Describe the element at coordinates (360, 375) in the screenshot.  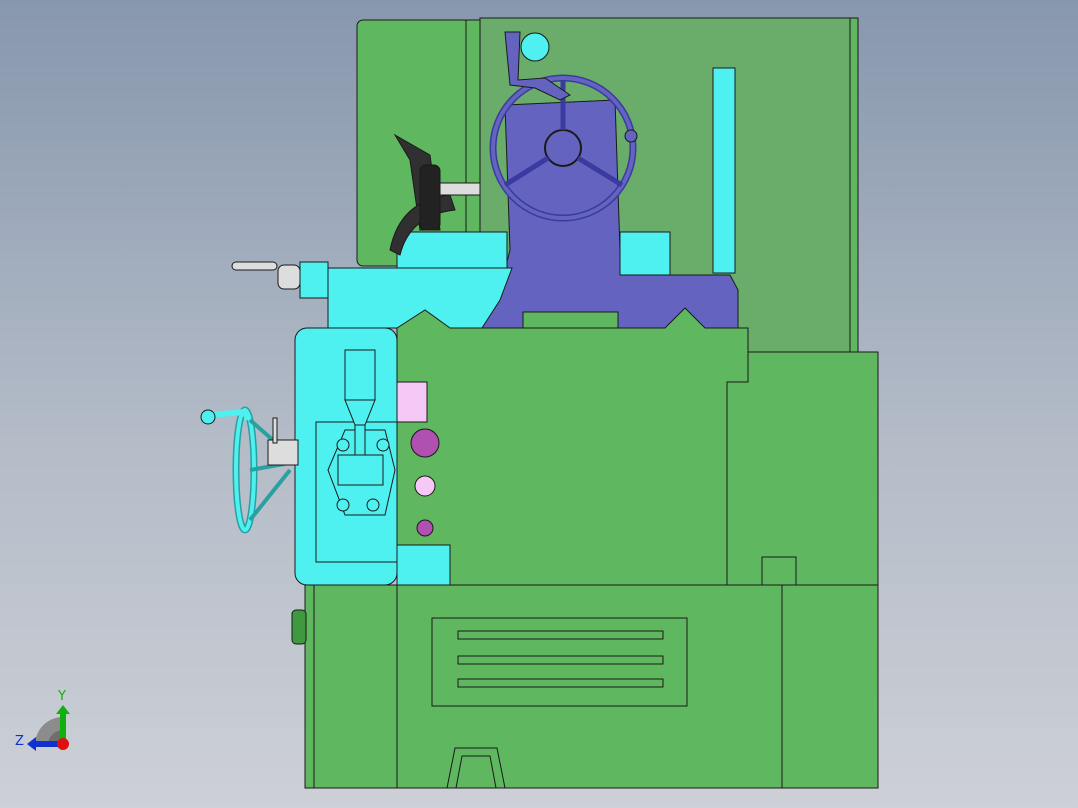
I see `shift-lever` at that location.